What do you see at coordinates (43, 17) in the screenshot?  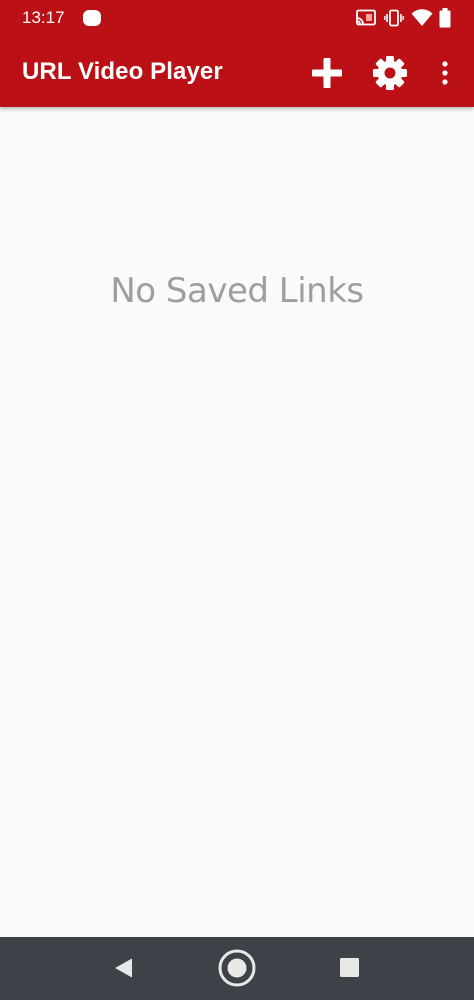 I see `status-time: 13:17` at bounding box center [43, 17].